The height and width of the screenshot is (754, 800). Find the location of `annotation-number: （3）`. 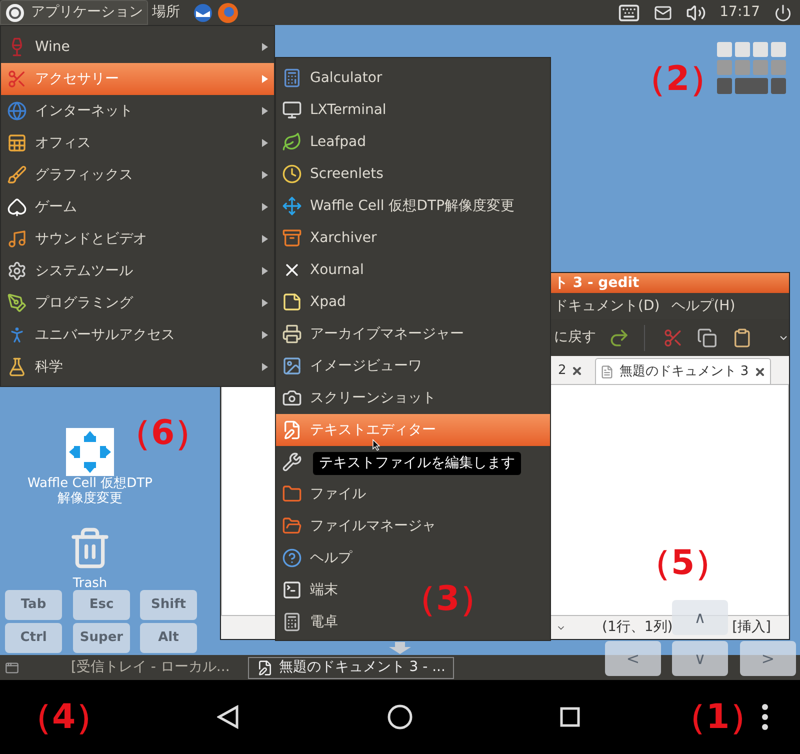

annotation-number: （3） is located at coordinates (448, 599).